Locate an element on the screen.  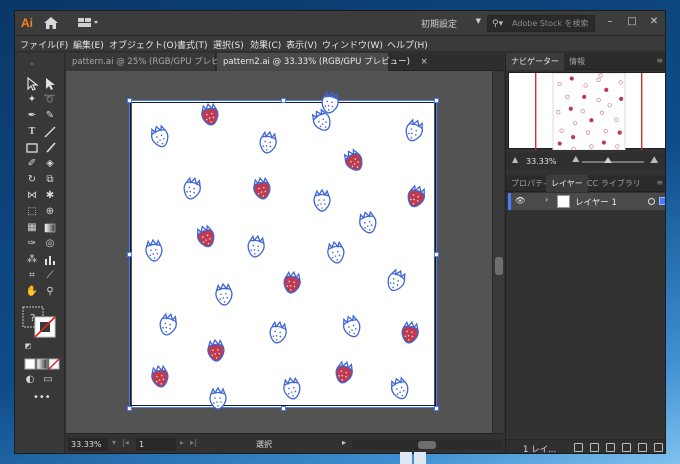
menu-select: 選択(S) is located at coordinates (228, 44).